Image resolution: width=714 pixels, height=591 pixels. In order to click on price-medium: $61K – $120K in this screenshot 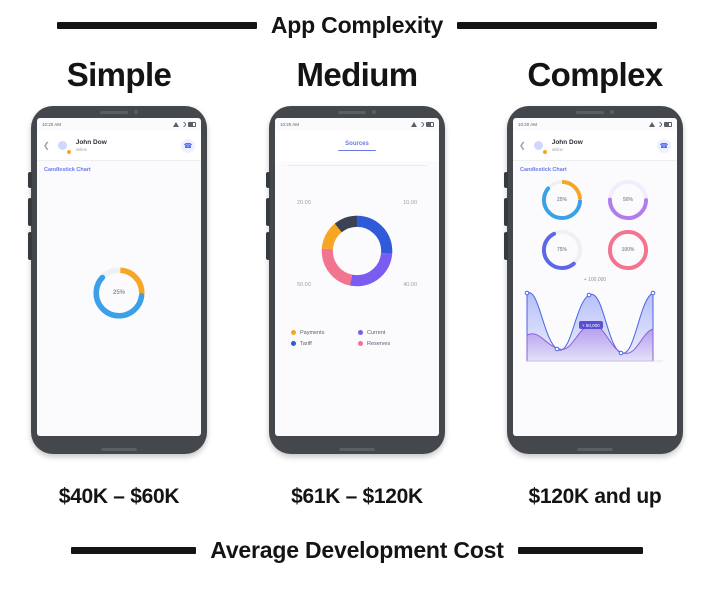, I will do `click(357, 496)`.